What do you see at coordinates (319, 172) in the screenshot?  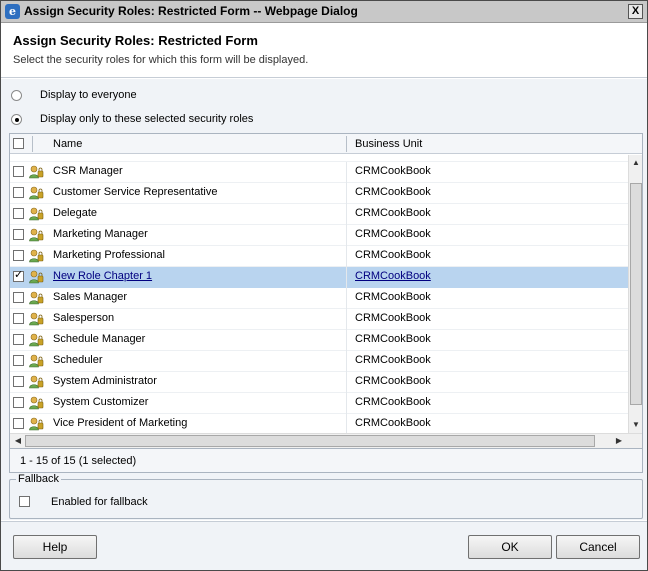 I see `table-row: CSR Manager CRMCookBook` at bounding box center [319, 172].